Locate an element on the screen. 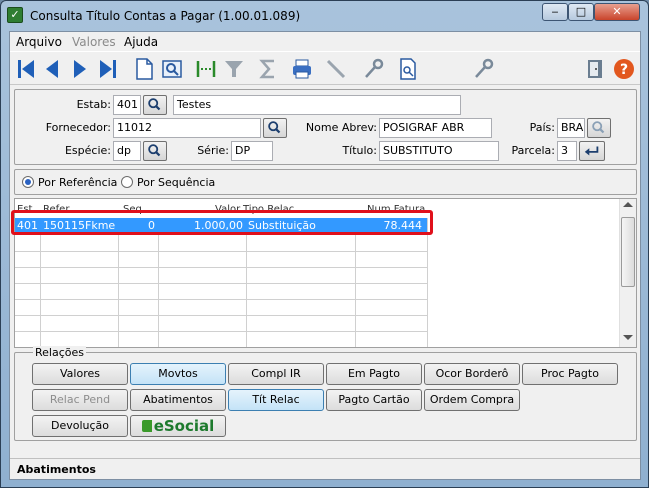  serie-field: DP is located at coordinates (252, 151).